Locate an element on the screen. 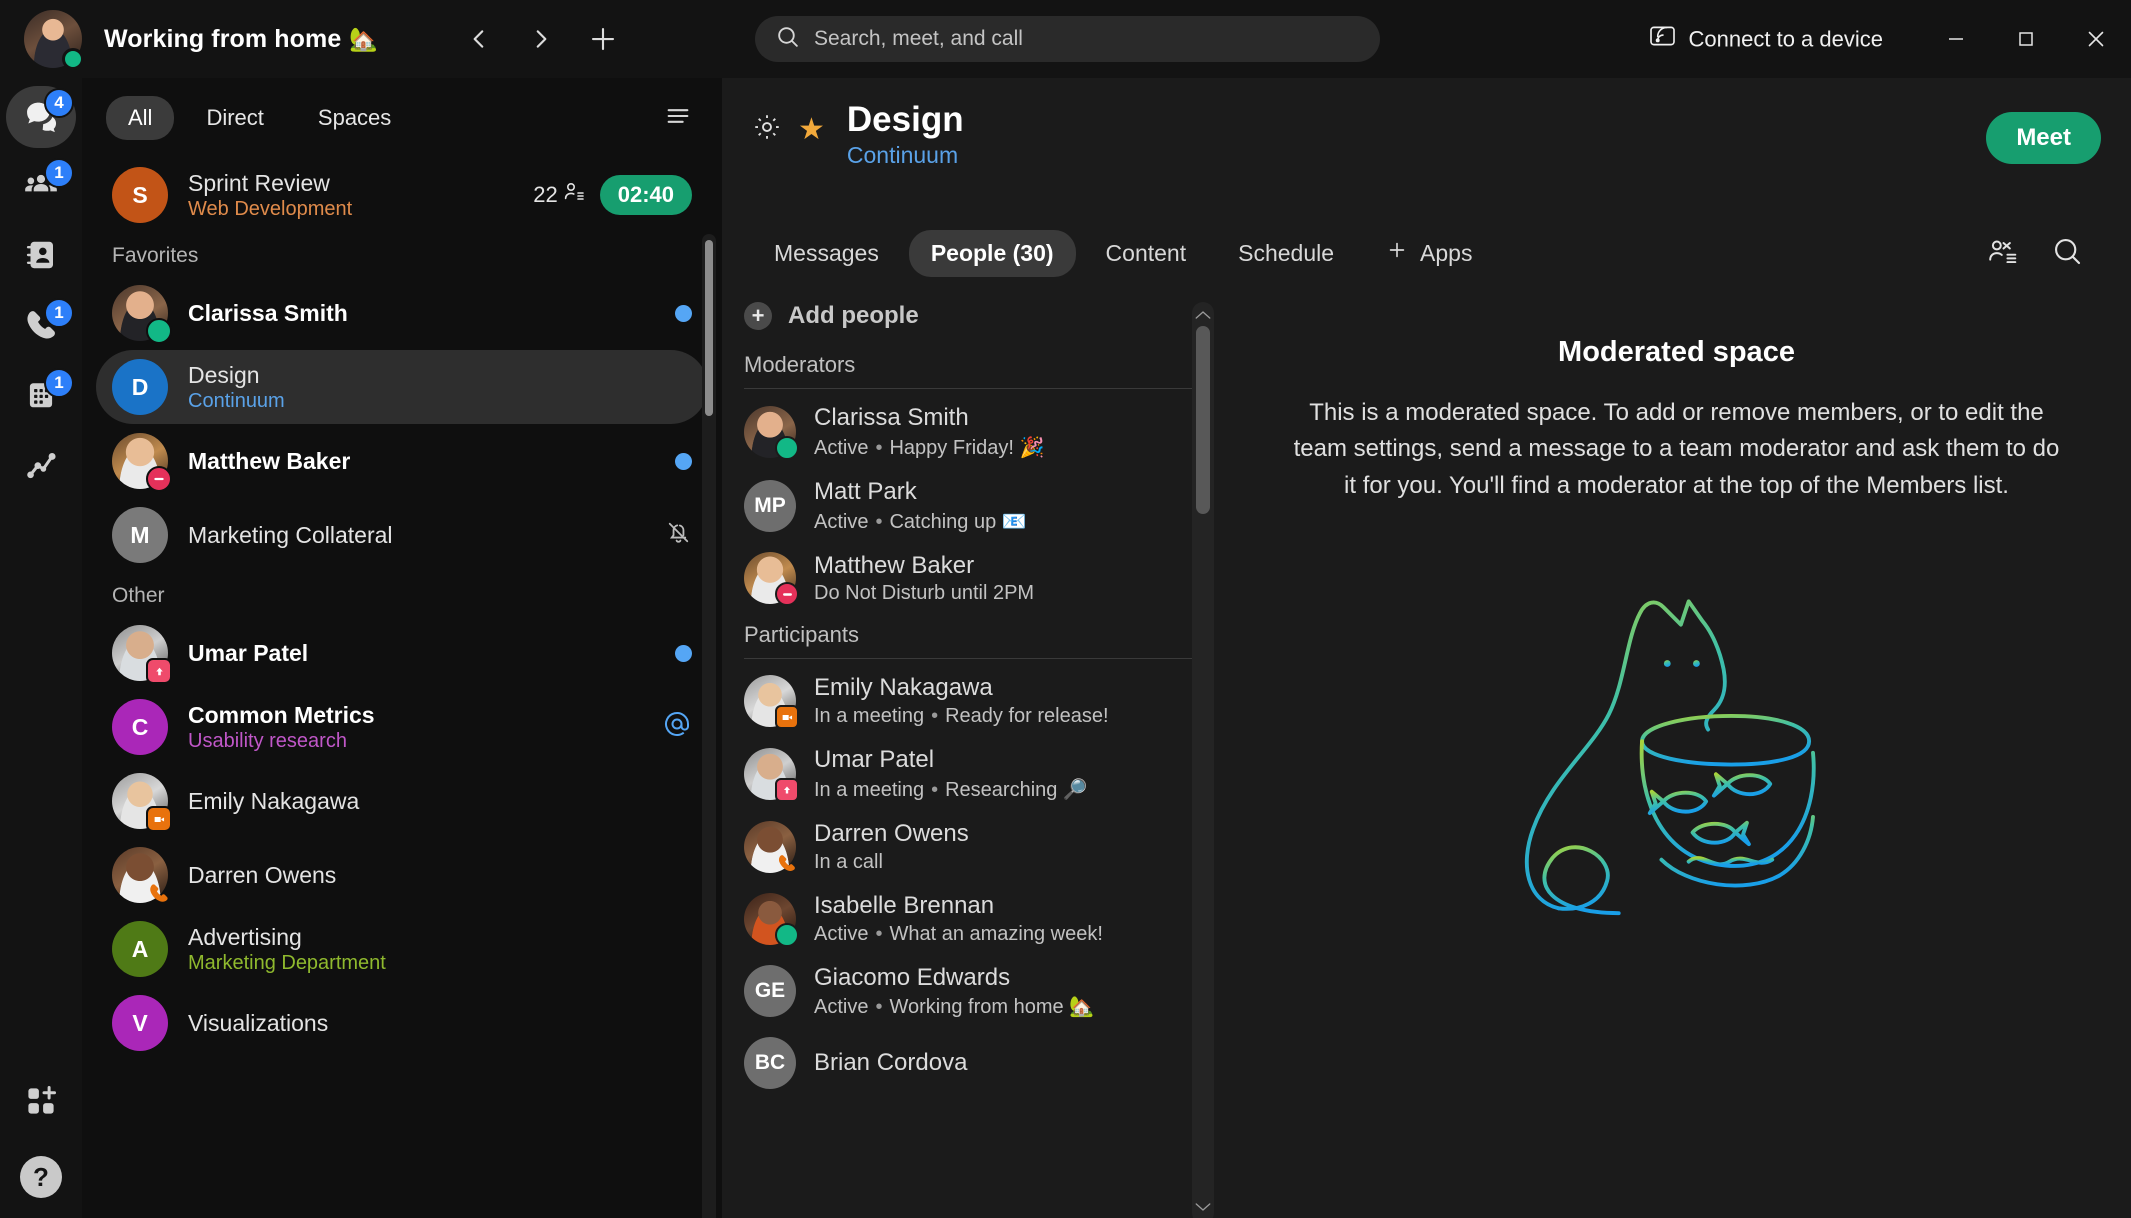  person-name: Emily Nakagawa is located at coordinates (903, 688).